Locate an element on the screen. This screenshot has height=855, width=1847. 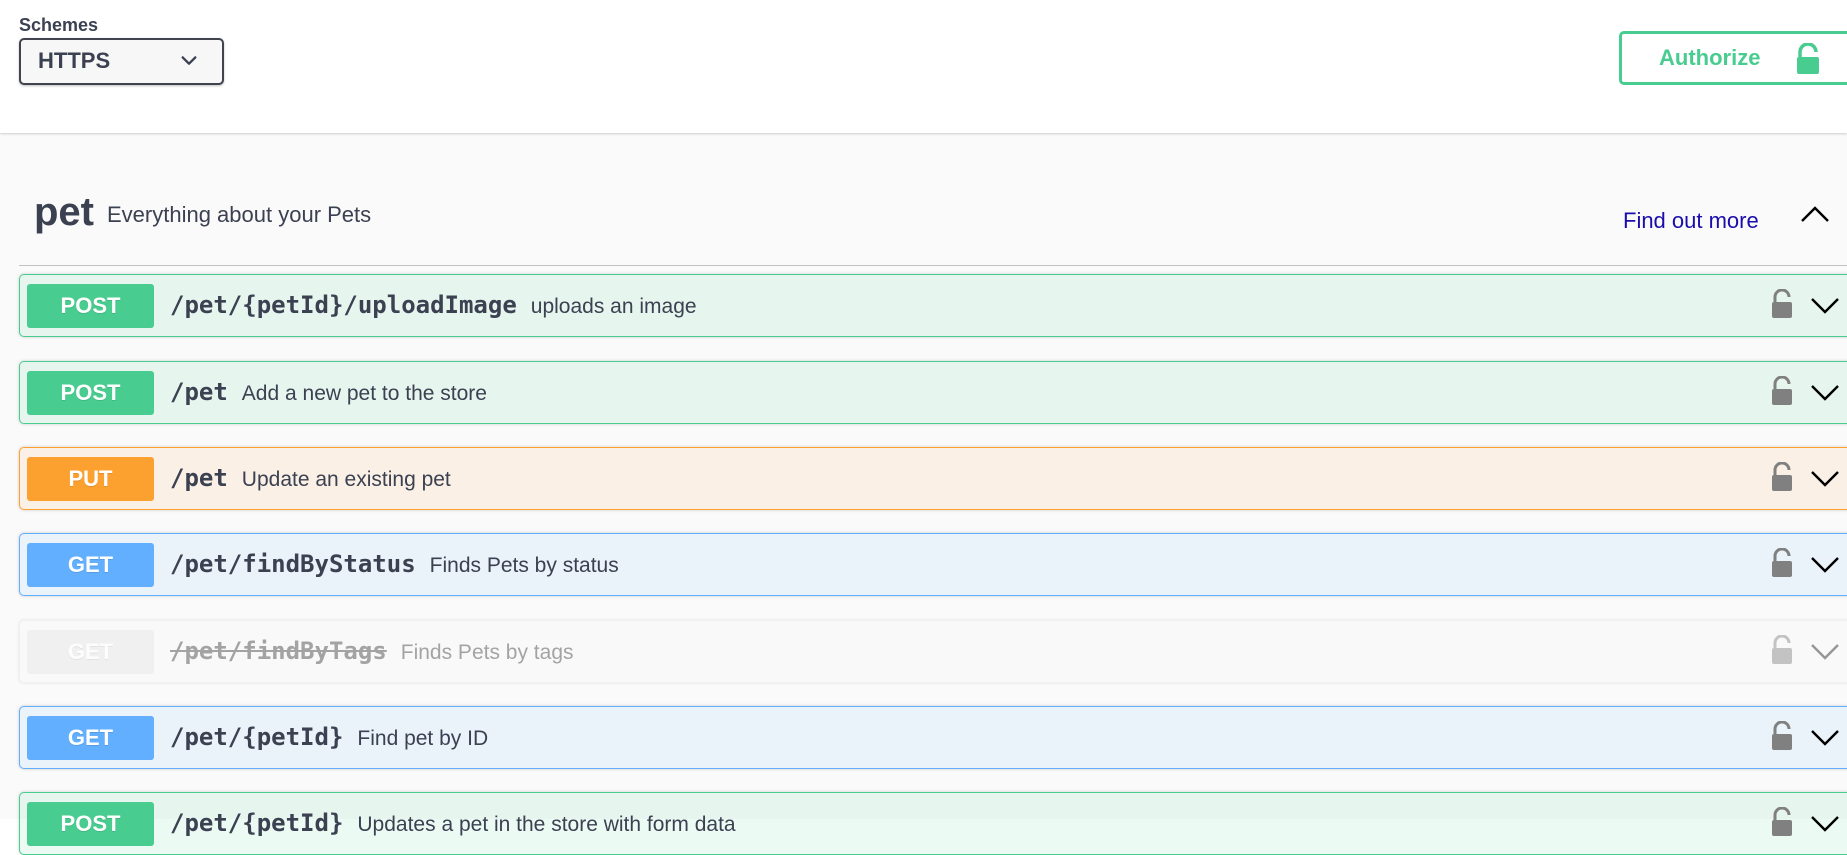
operation-summary: uploads an image is located at coordinates (613, 306).